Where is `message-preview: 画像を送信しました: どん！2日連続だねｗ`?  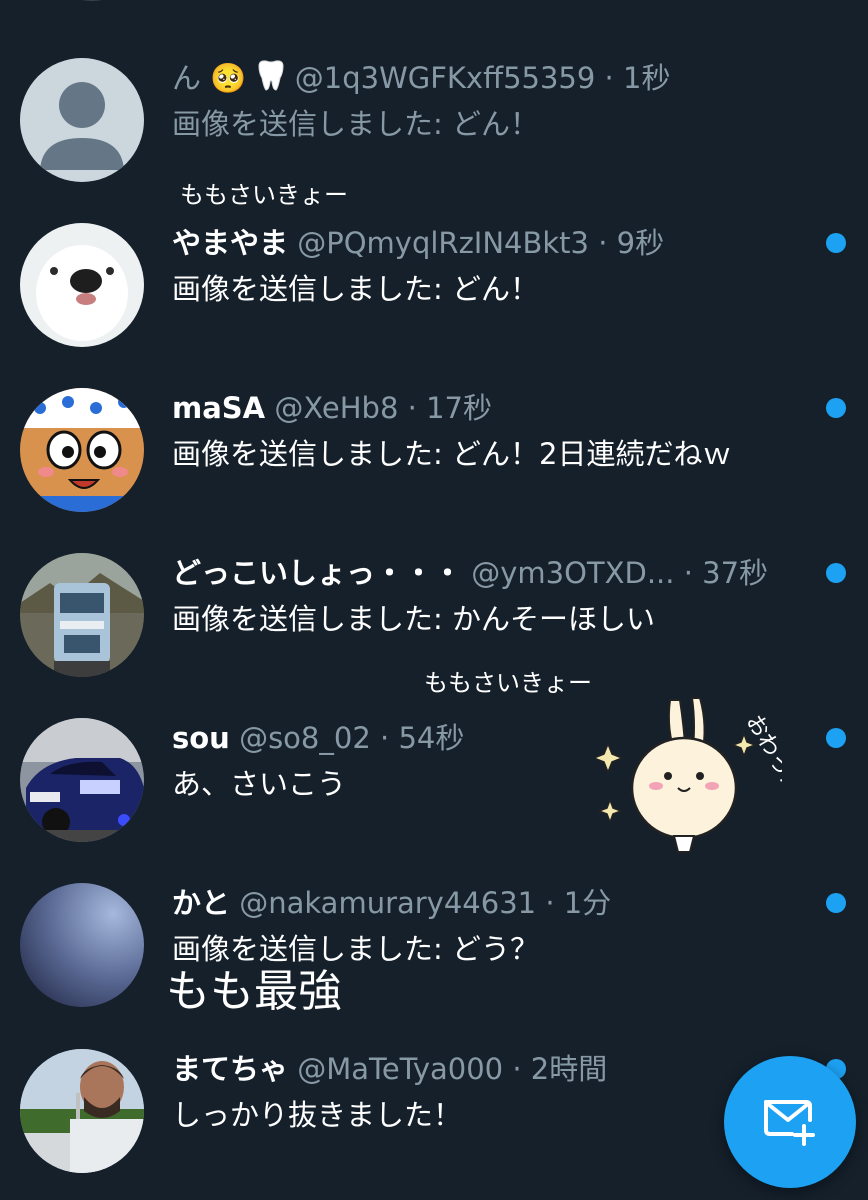 message-preview: 画像を送信しました: どん！2日連続だねｗ is located at coordinates (452, 454).